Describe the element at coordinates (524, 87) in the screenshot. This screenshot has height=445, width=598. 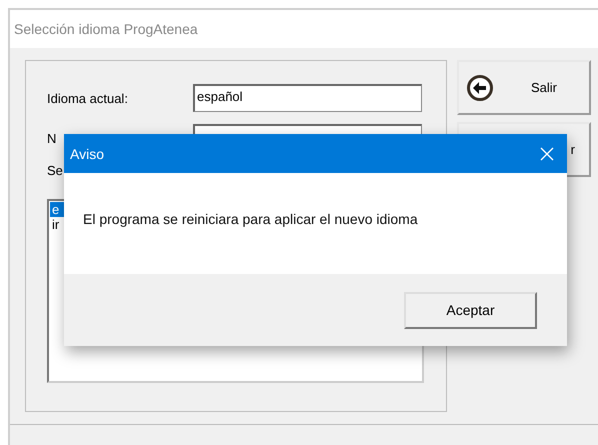
I see `dialog-button: Salir` at that location.